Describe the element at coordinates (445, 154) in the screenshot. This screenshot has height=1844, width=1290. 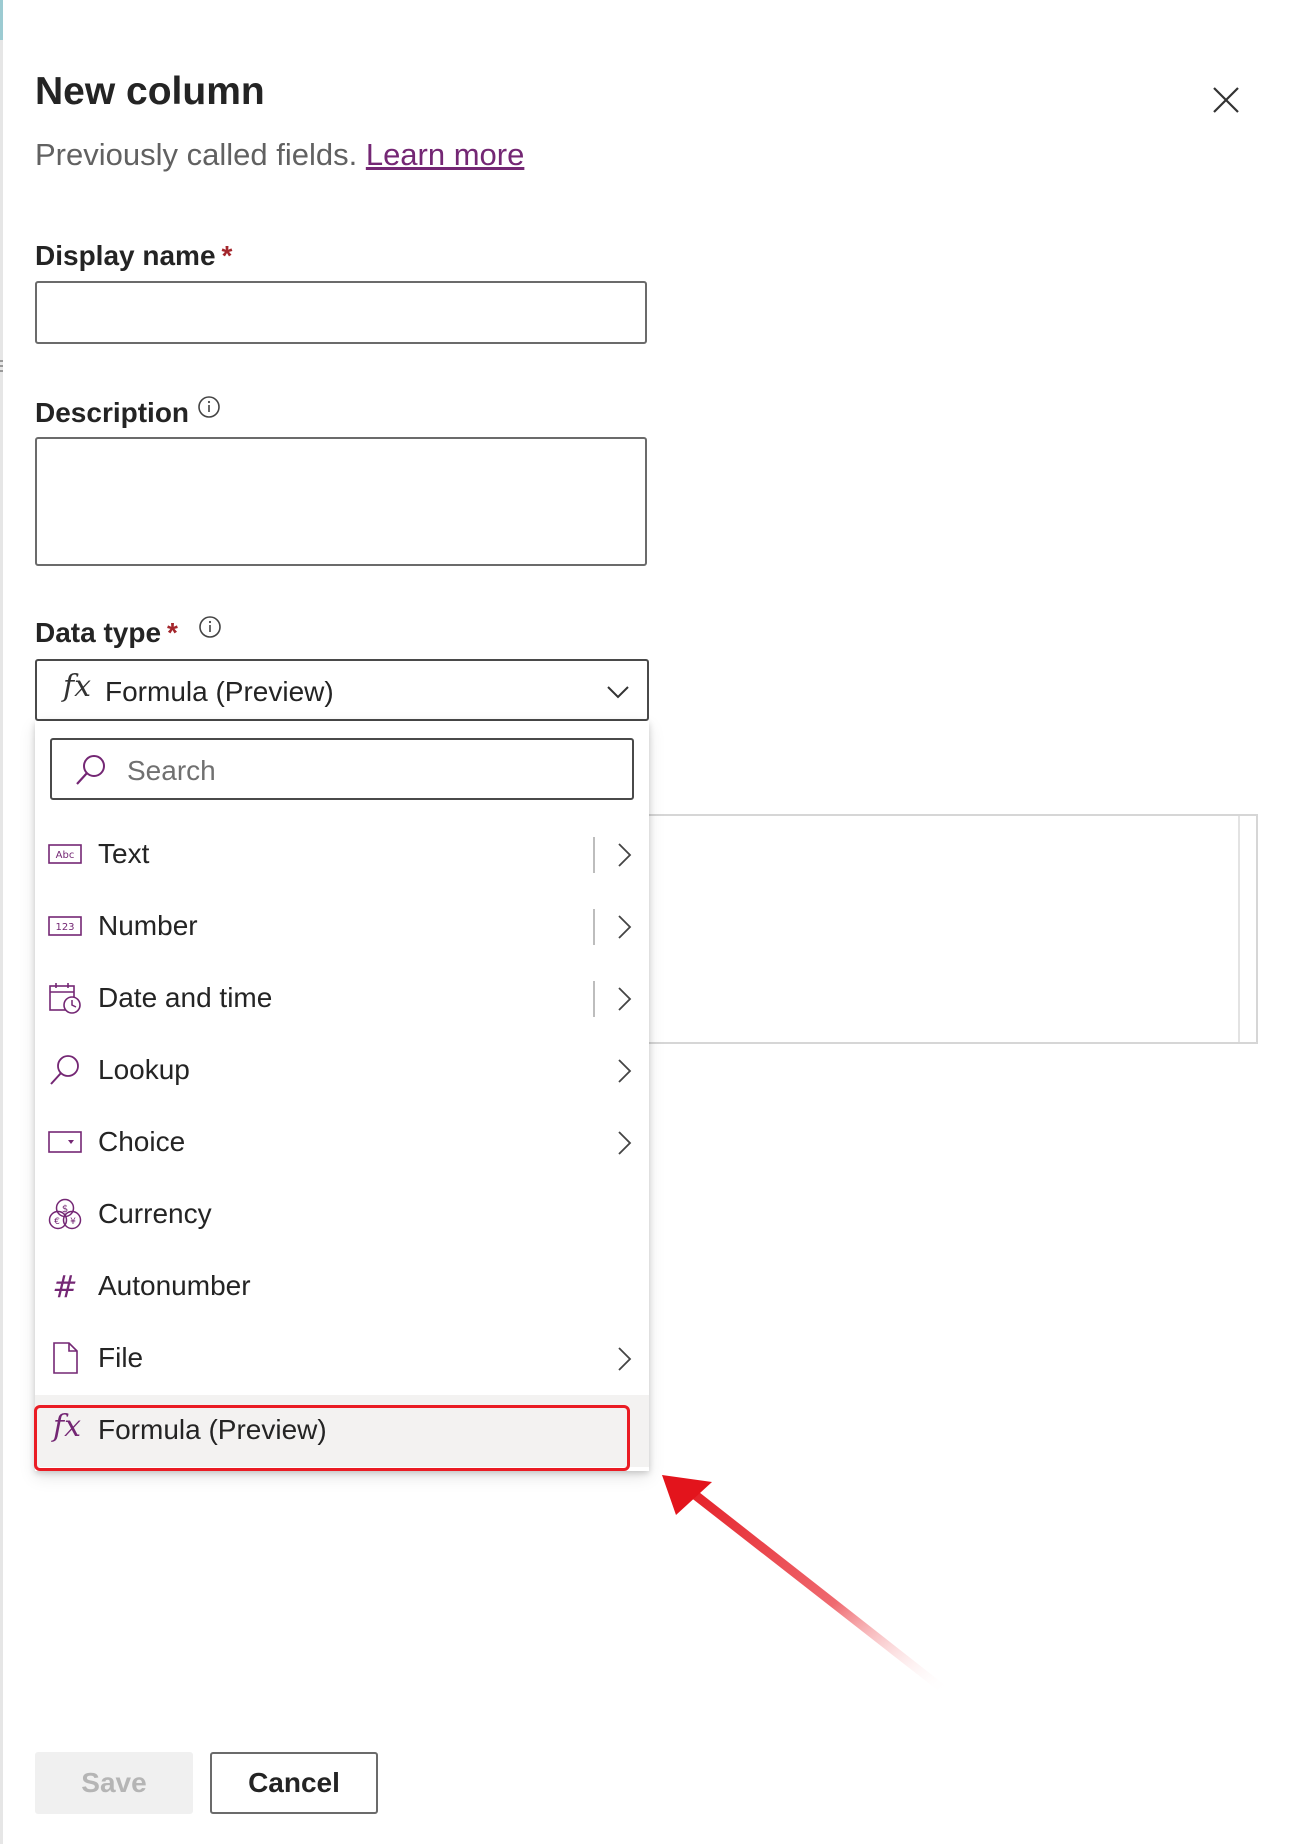
I see `learn-more-link: Learn more` at that location.